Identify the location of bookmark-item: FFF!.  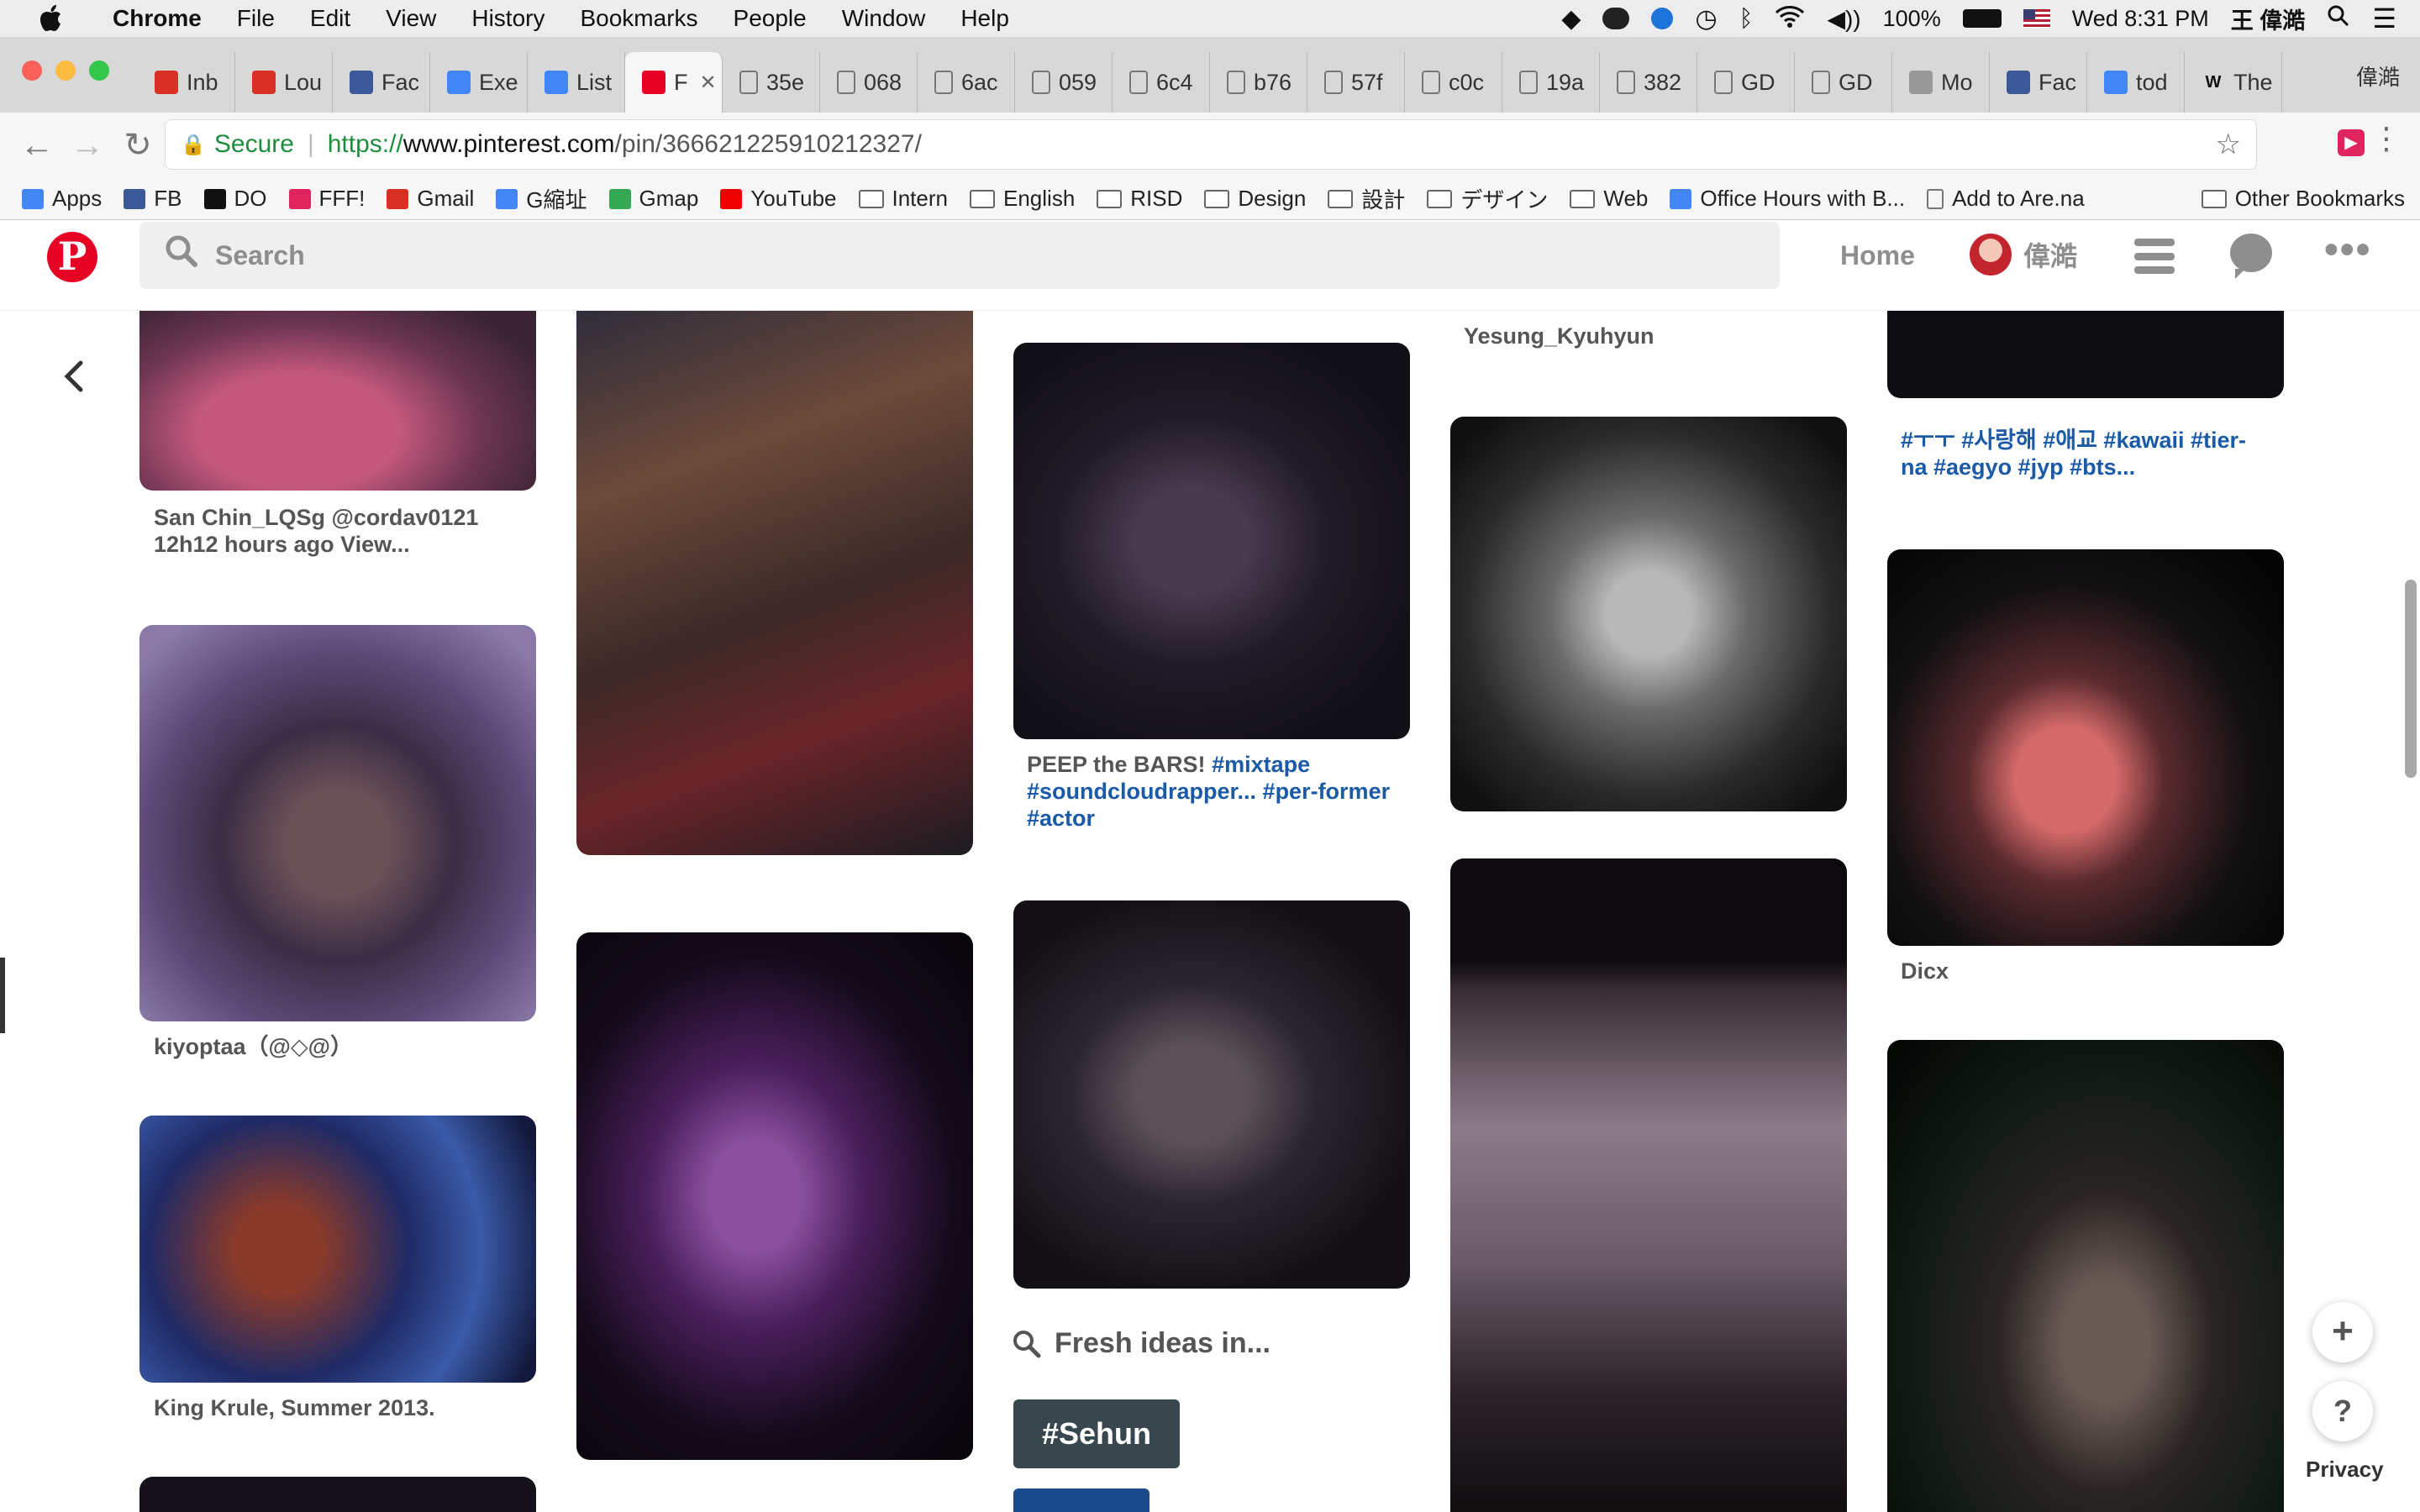
(326, 199).